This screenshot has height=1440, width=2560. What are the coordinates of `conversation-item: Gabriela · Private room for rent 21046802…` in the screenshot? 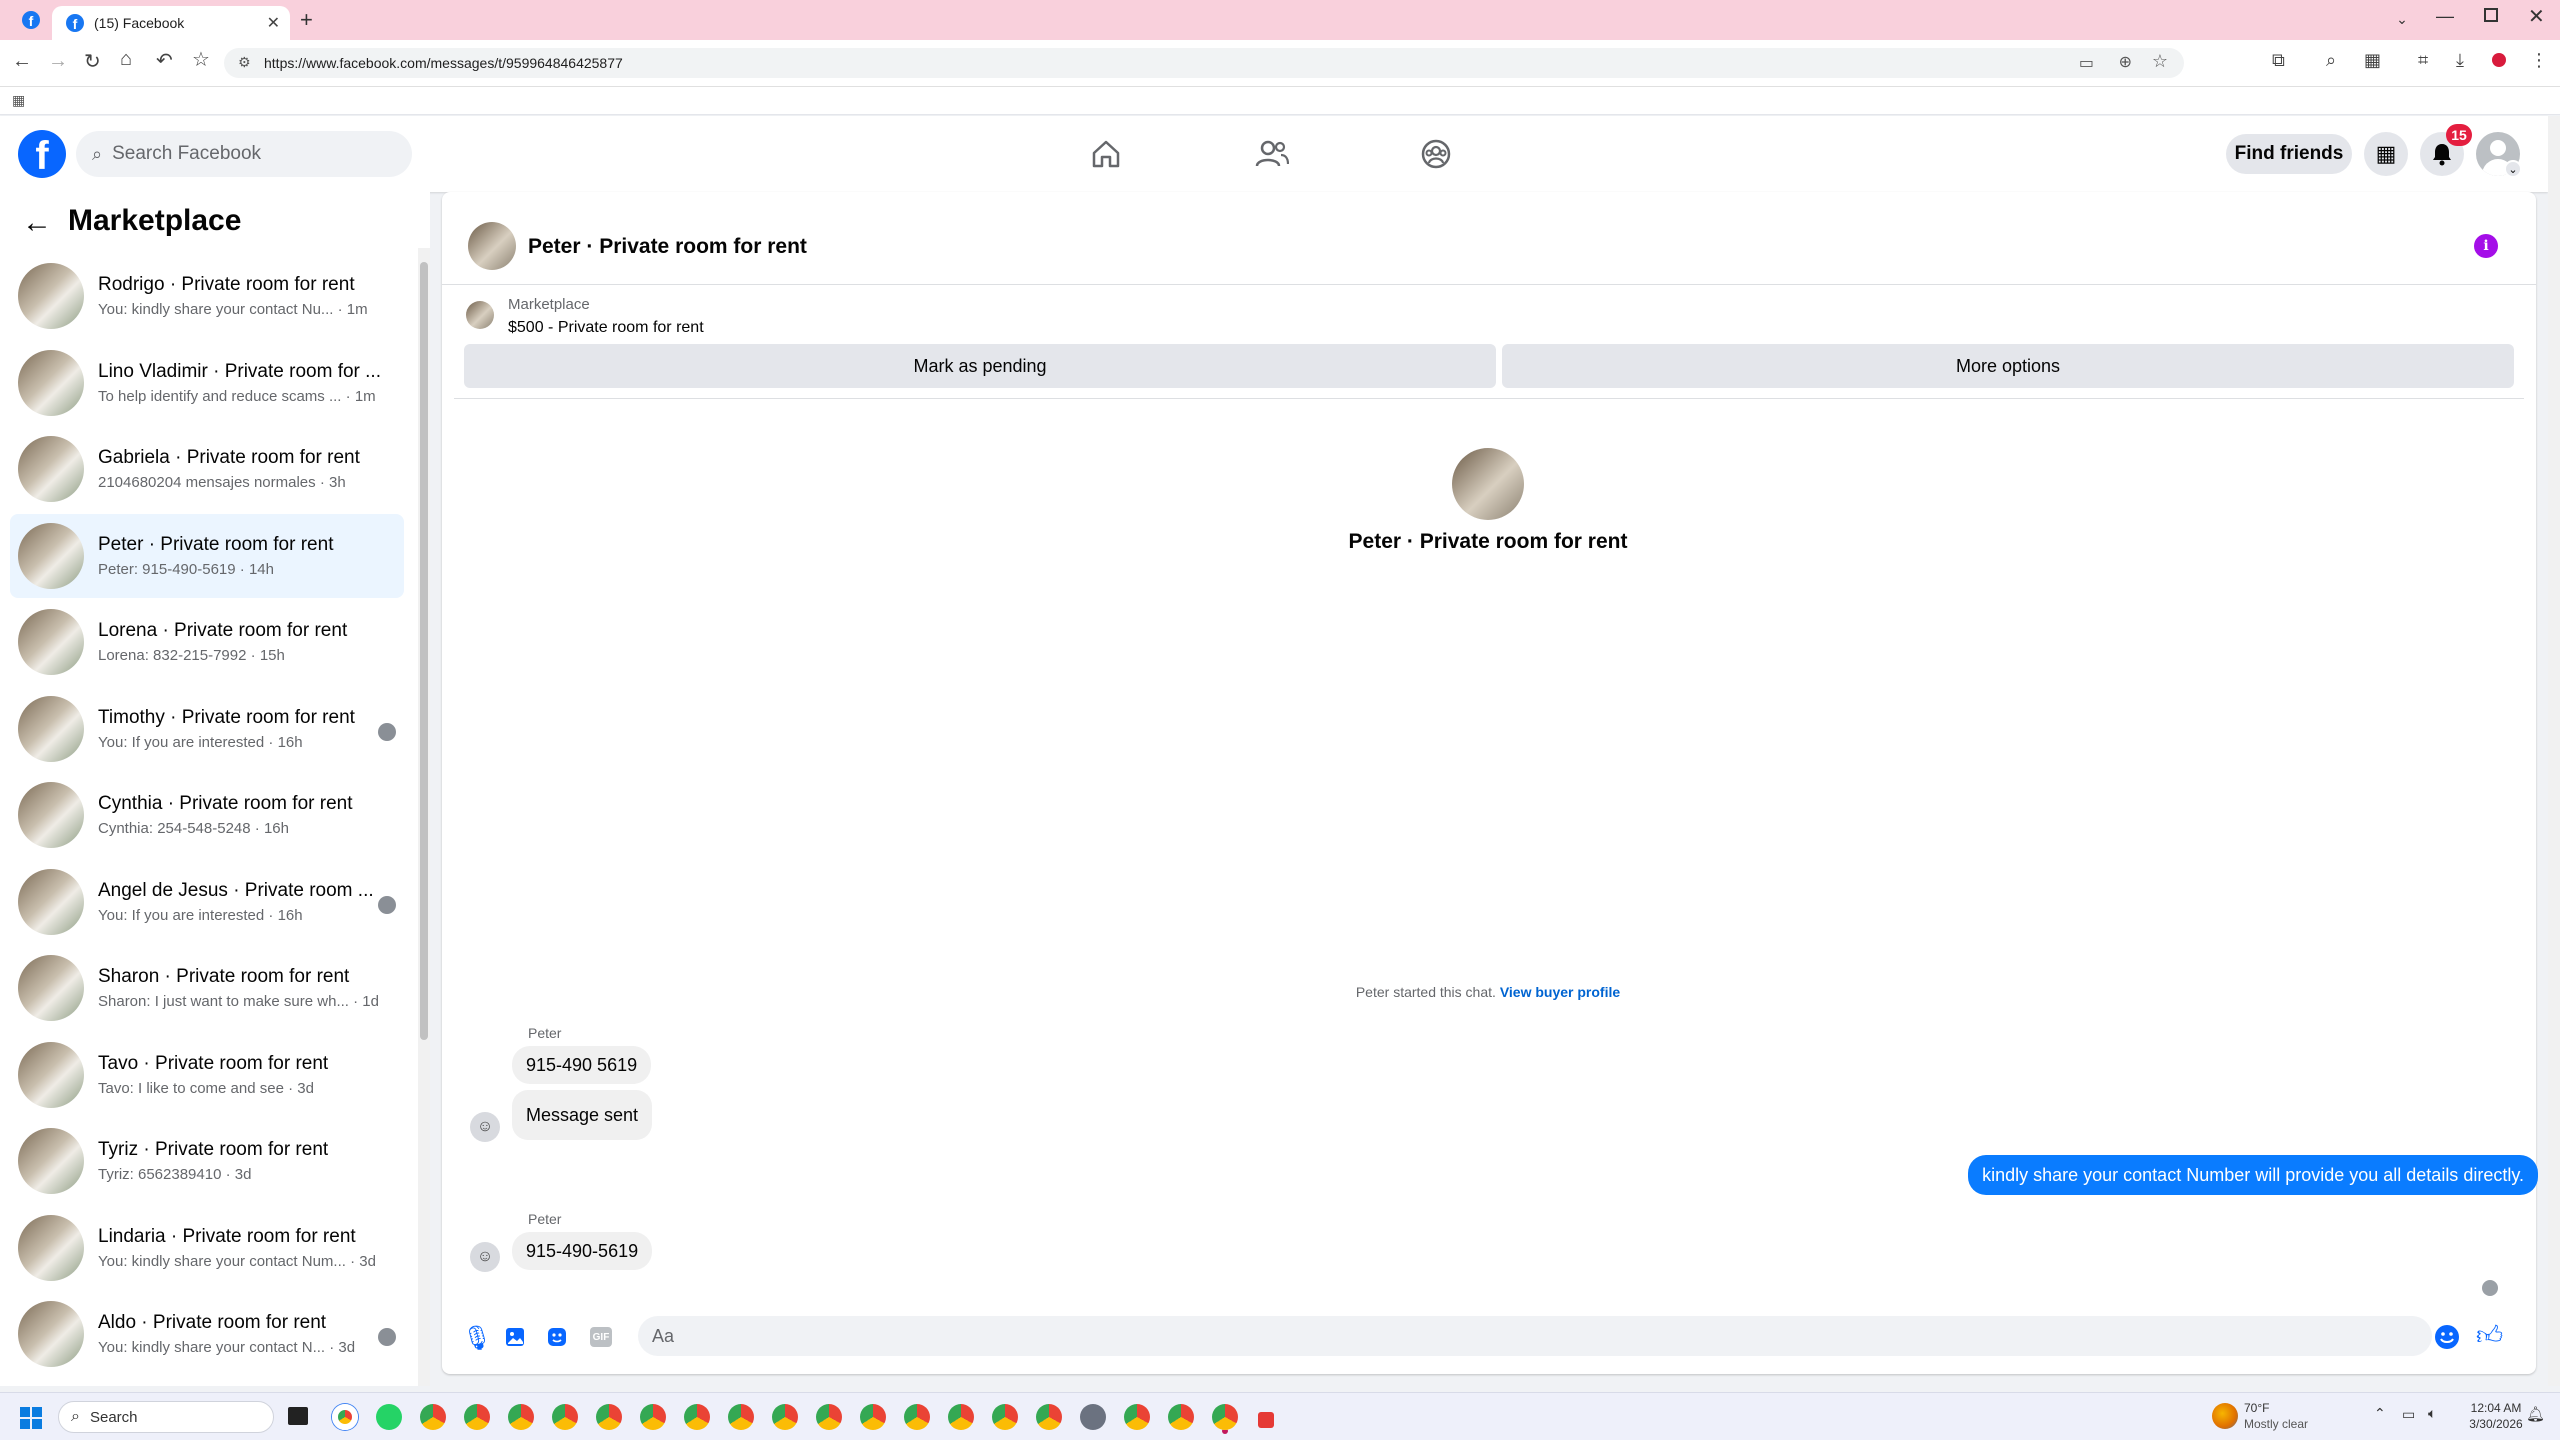 It's located at (207, 469).